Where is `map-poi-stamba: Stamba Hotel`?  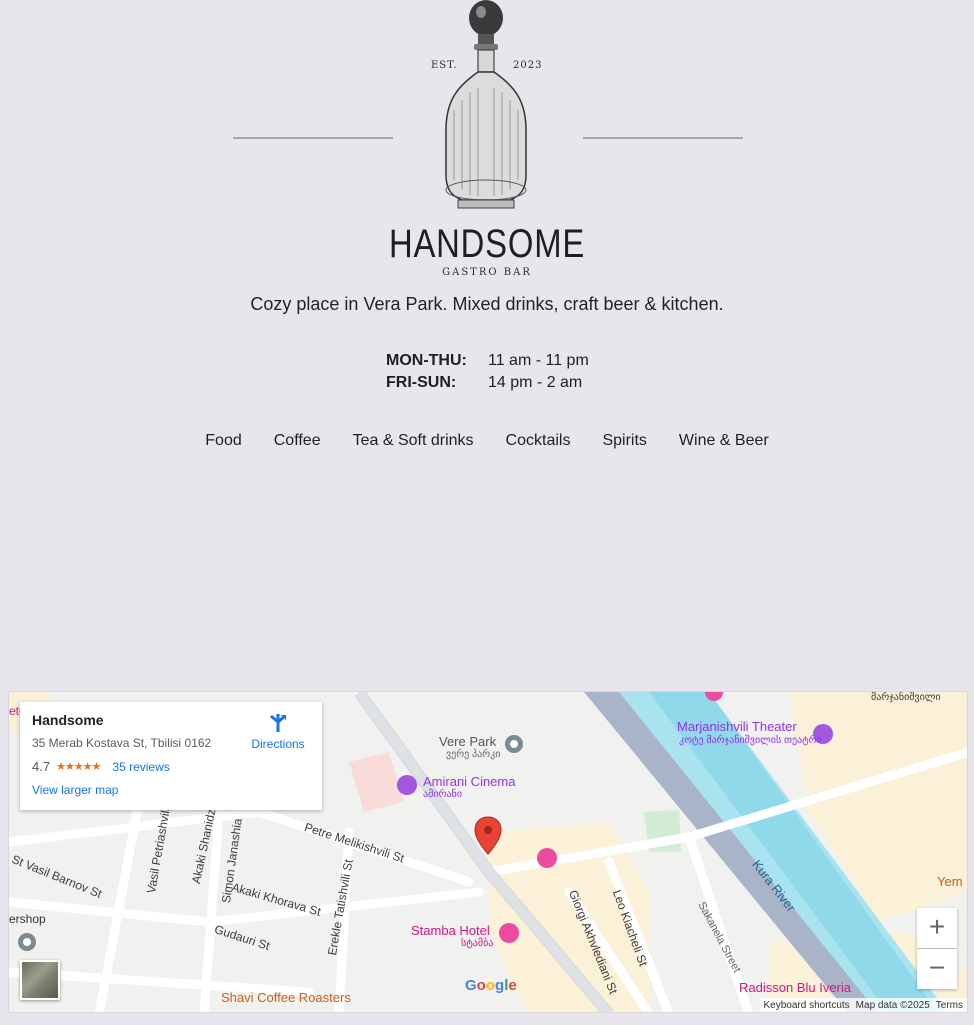
map-poi-stamba: Stamba Hotel is located at coordinates (450, 930).